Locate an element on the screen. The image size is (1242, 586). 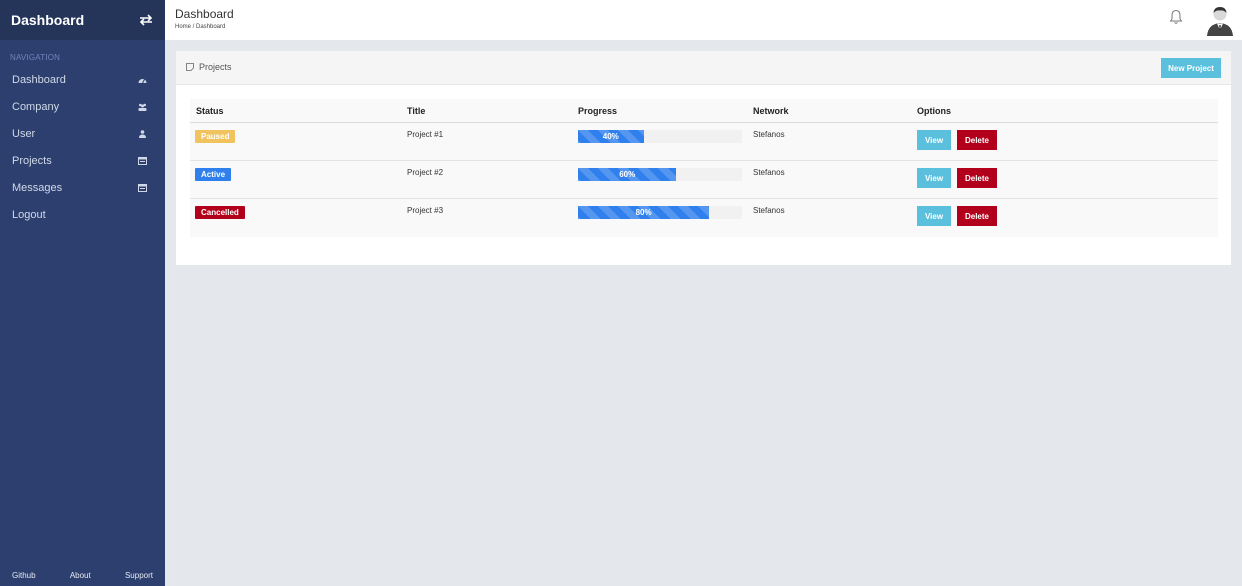
footer-link-github: Github is located at coordinates (24, 575).